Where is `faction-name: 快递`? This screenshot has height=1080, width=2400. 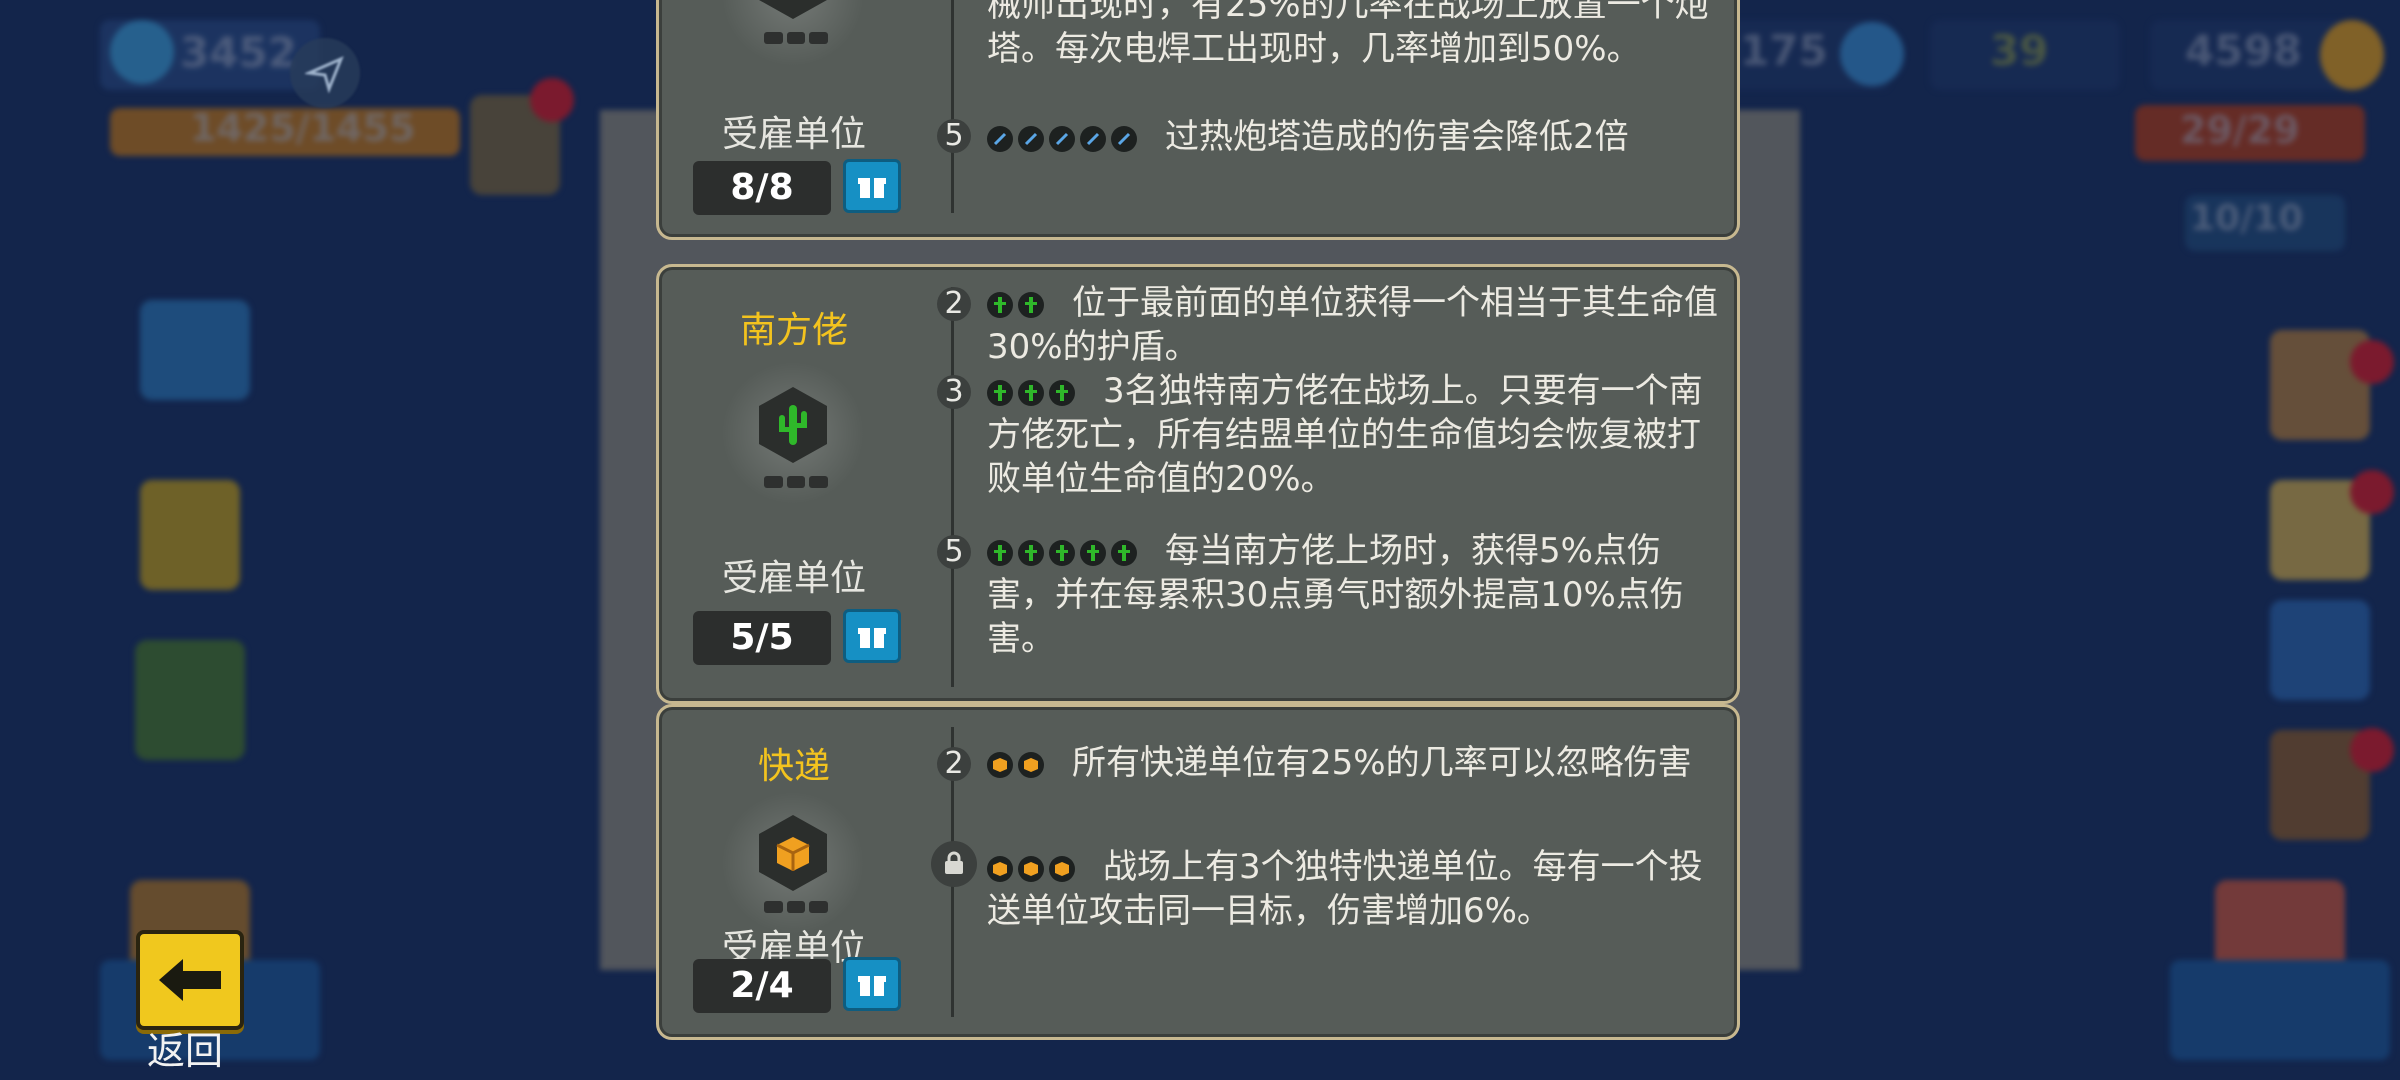
faction-name: 快递 is located at coordinates (793, 766).